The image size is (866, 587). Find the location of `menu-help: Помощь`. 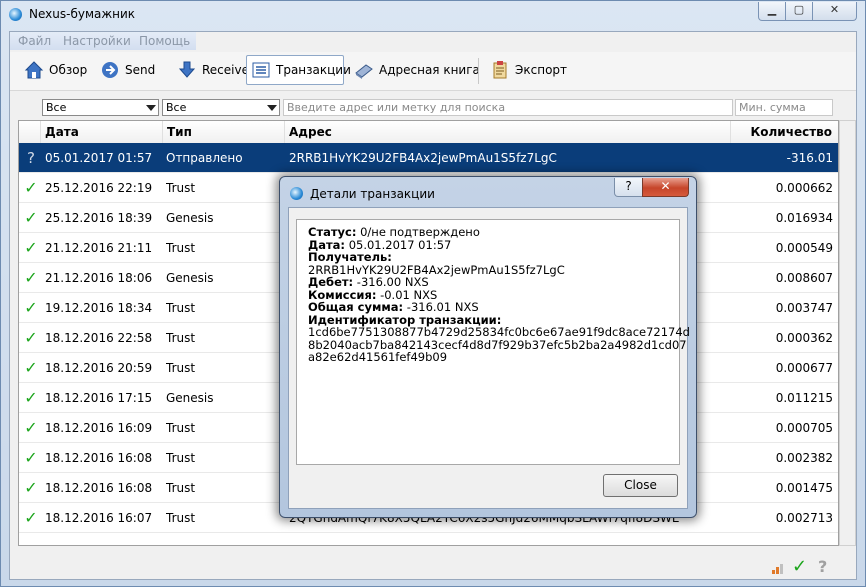

menu-help: Помощь is located at coordinates (164, 41).